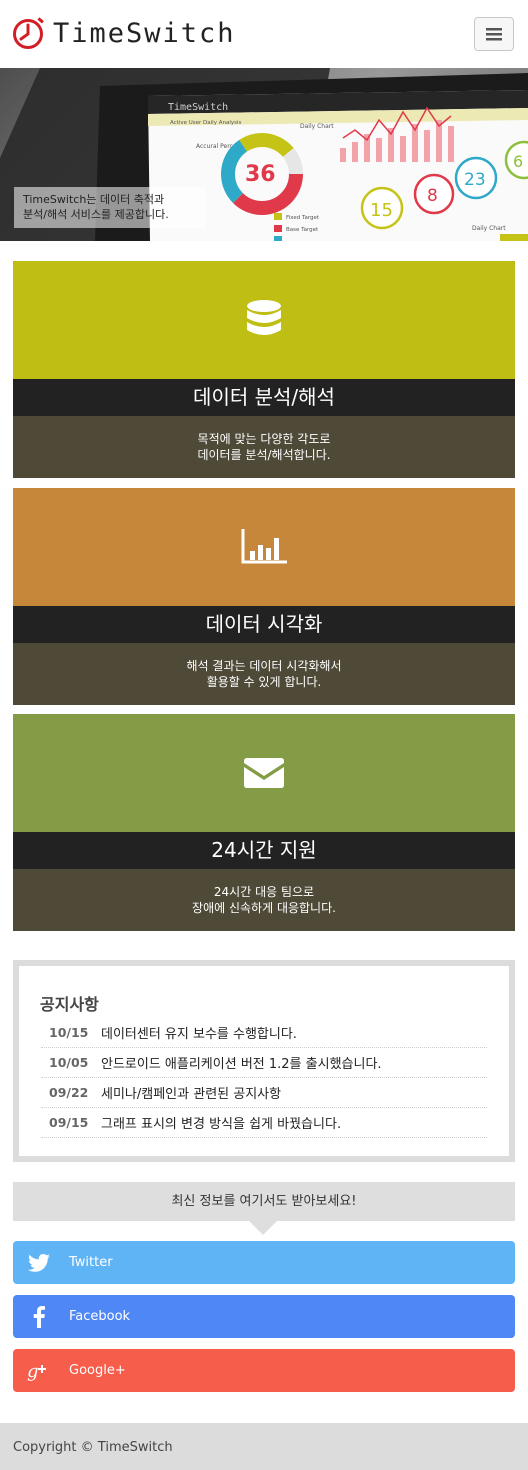  Describe the element at coordinates (518, 161) in the screenshot. I see `tablet-bubble-4: 6` at that location.